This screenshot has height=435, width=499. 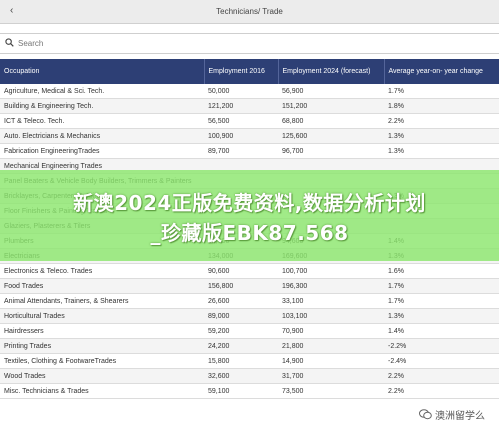 I want to click on watermark: 澳洲留学么, so click(x=452, y=414).